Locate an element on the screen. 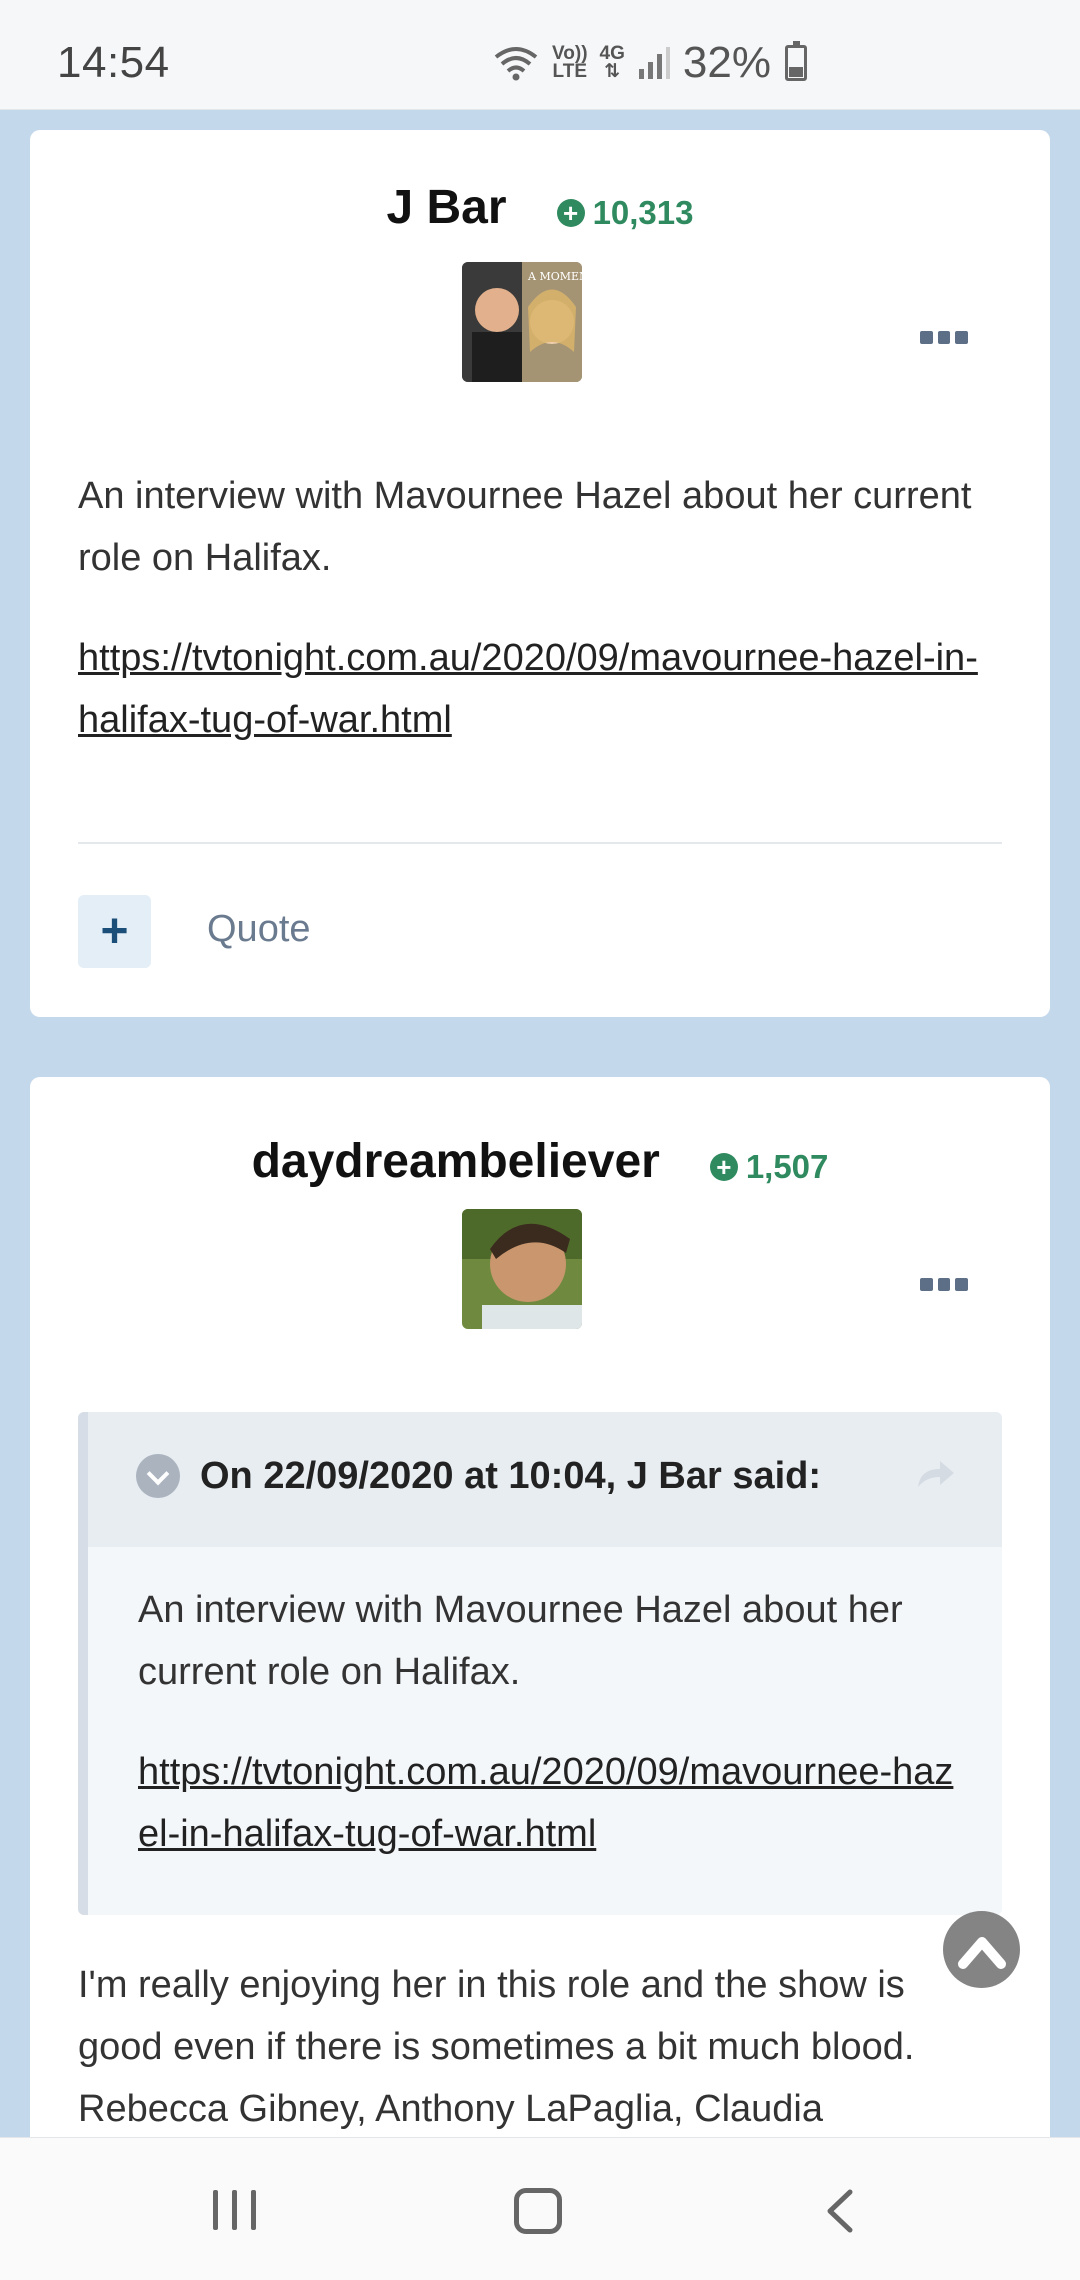 This screenshot has width=1080, height=2280. battery-icon is located at coordinates (795, 61).